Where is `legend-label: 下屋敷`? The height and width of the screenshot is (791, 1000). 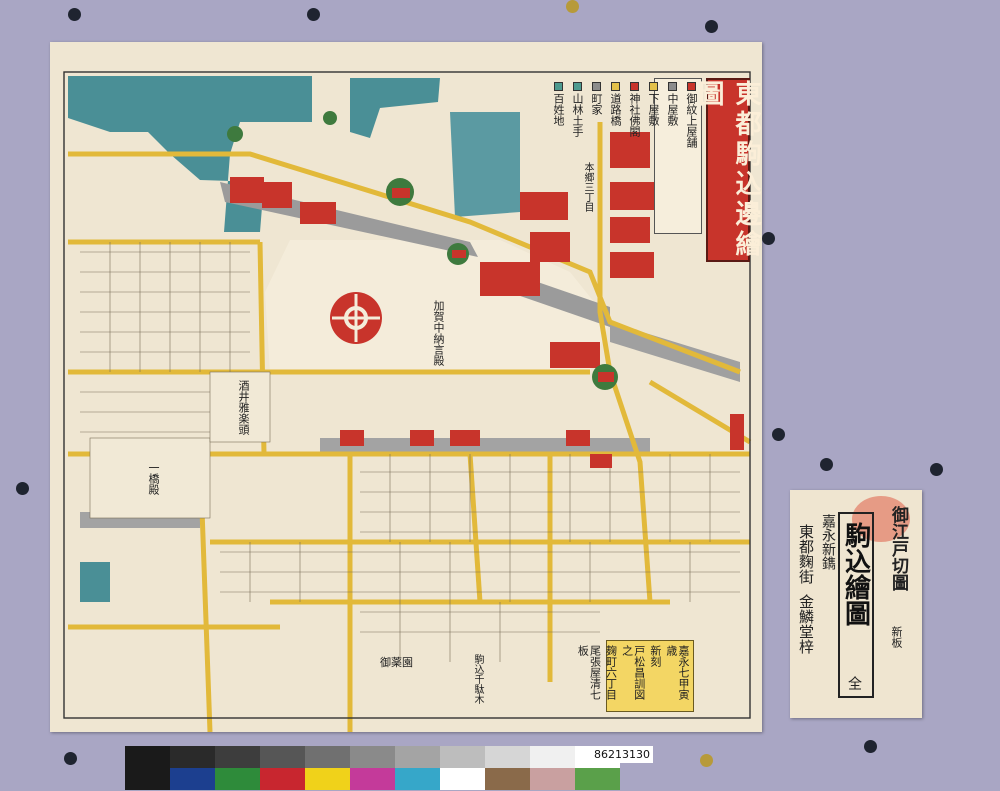 legend-label: 下屋敷 is located at coordinates (653, 109).